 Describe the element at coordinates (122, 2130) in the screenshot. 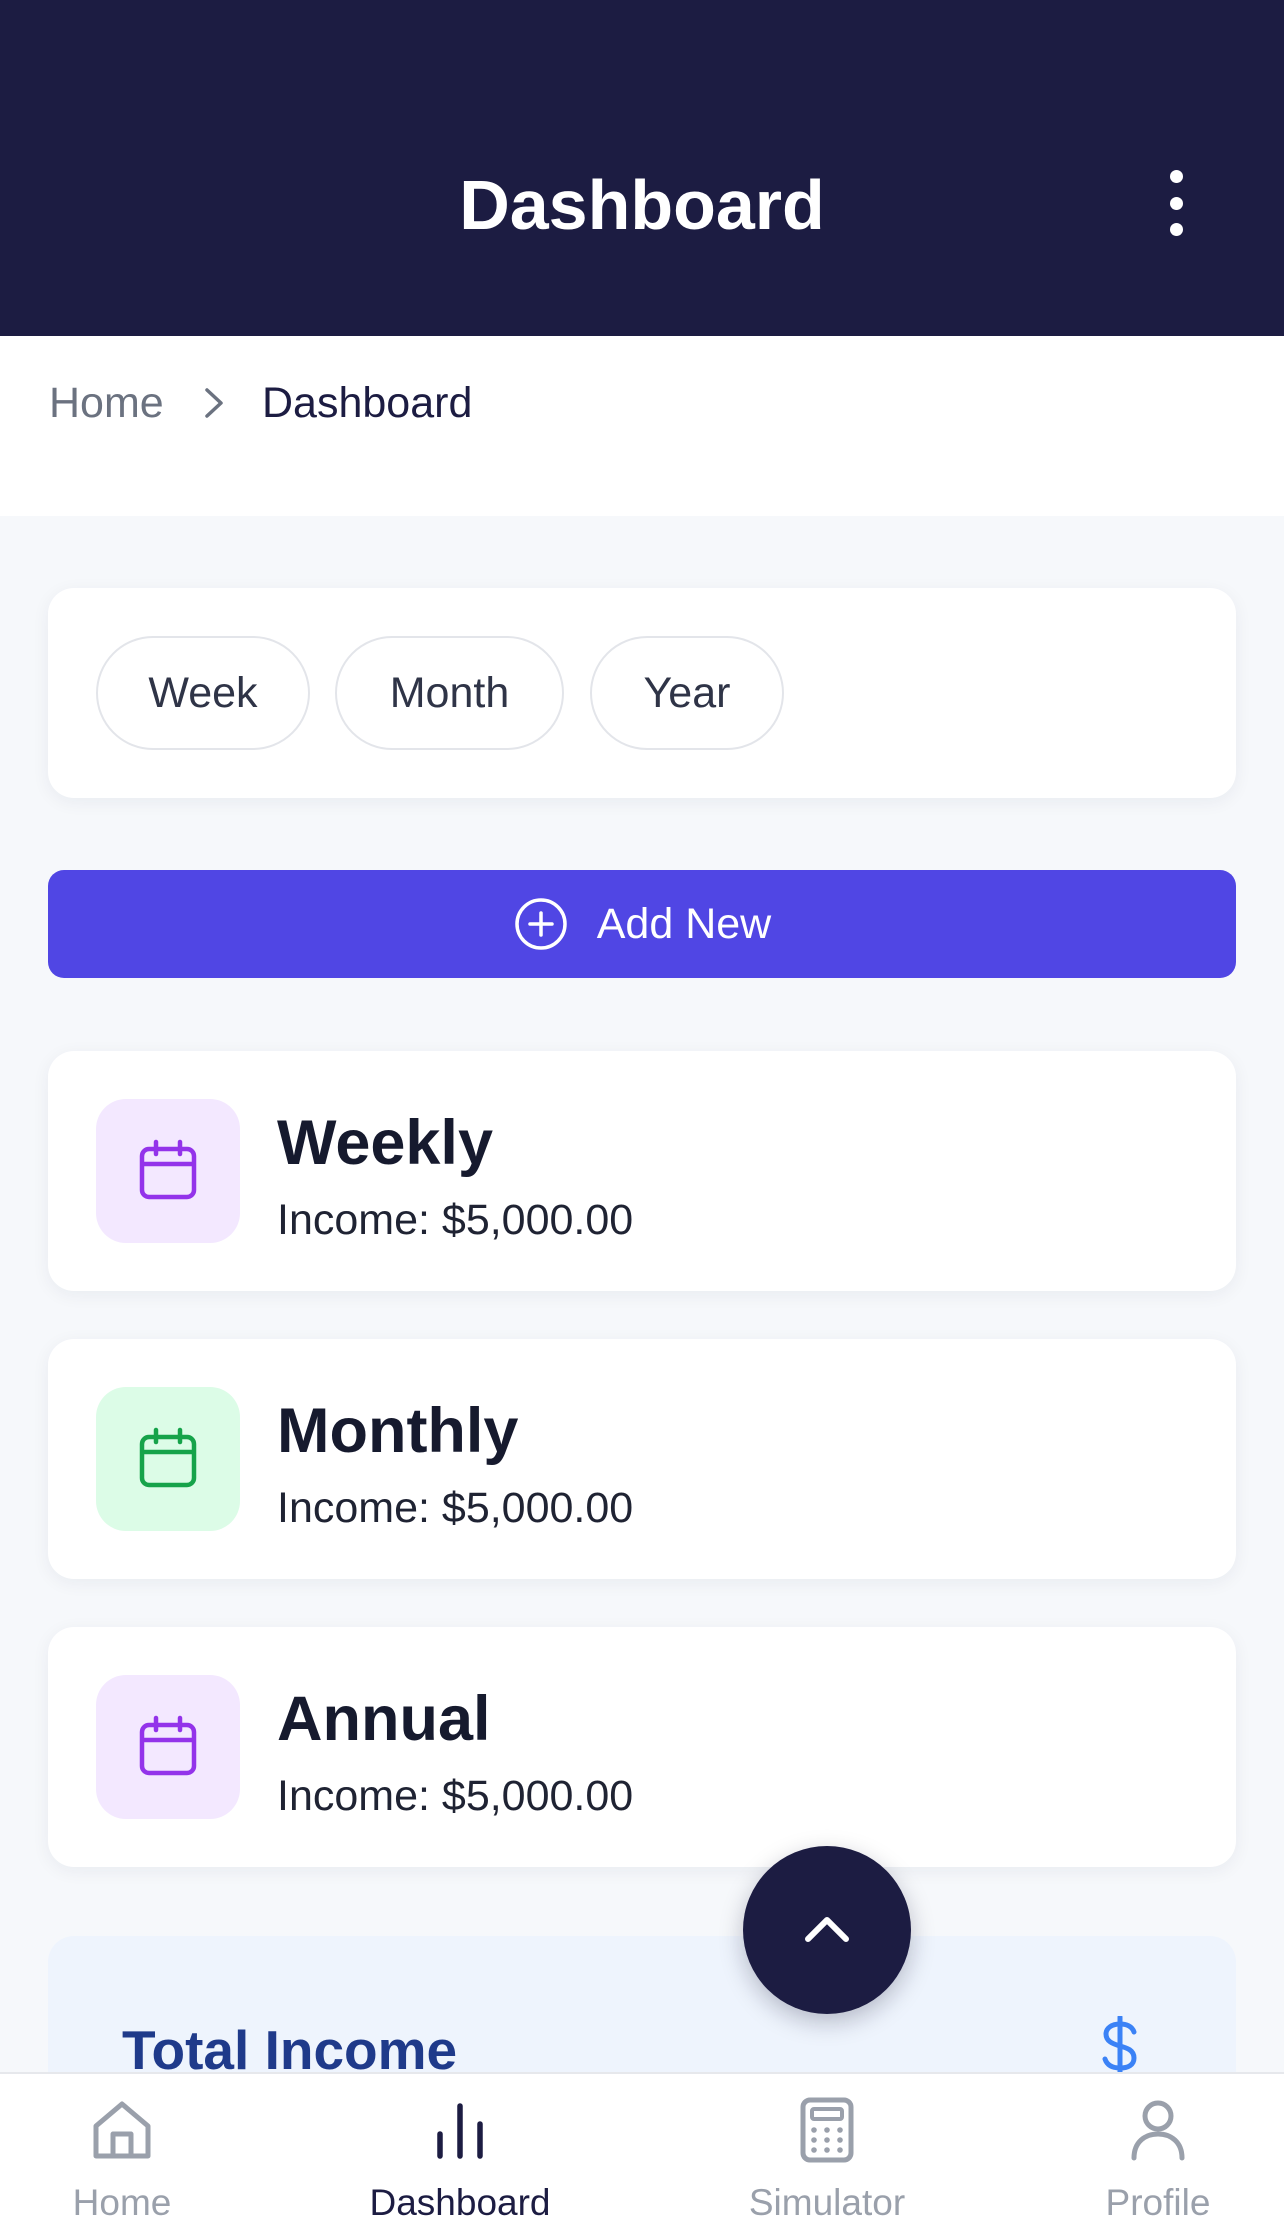

I see `home-icon` at that location.